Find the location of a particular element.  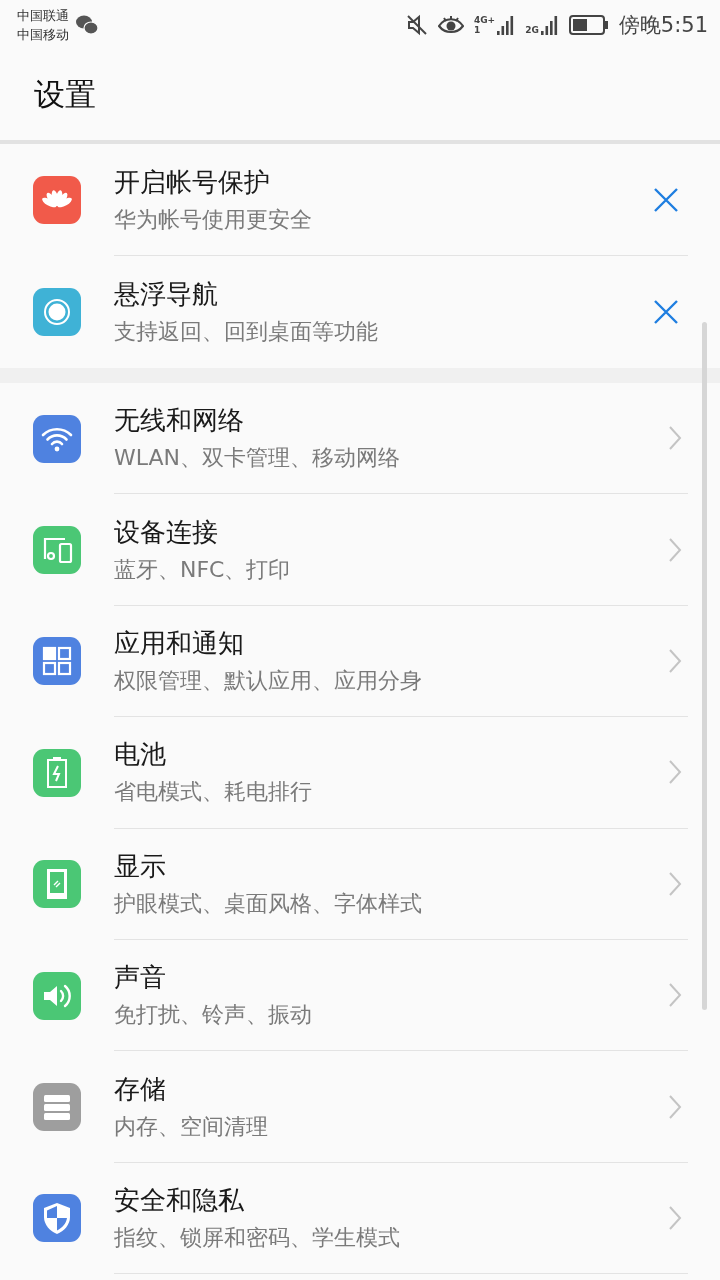

item-title: 设备连接 is located at coordinates (166, 532).